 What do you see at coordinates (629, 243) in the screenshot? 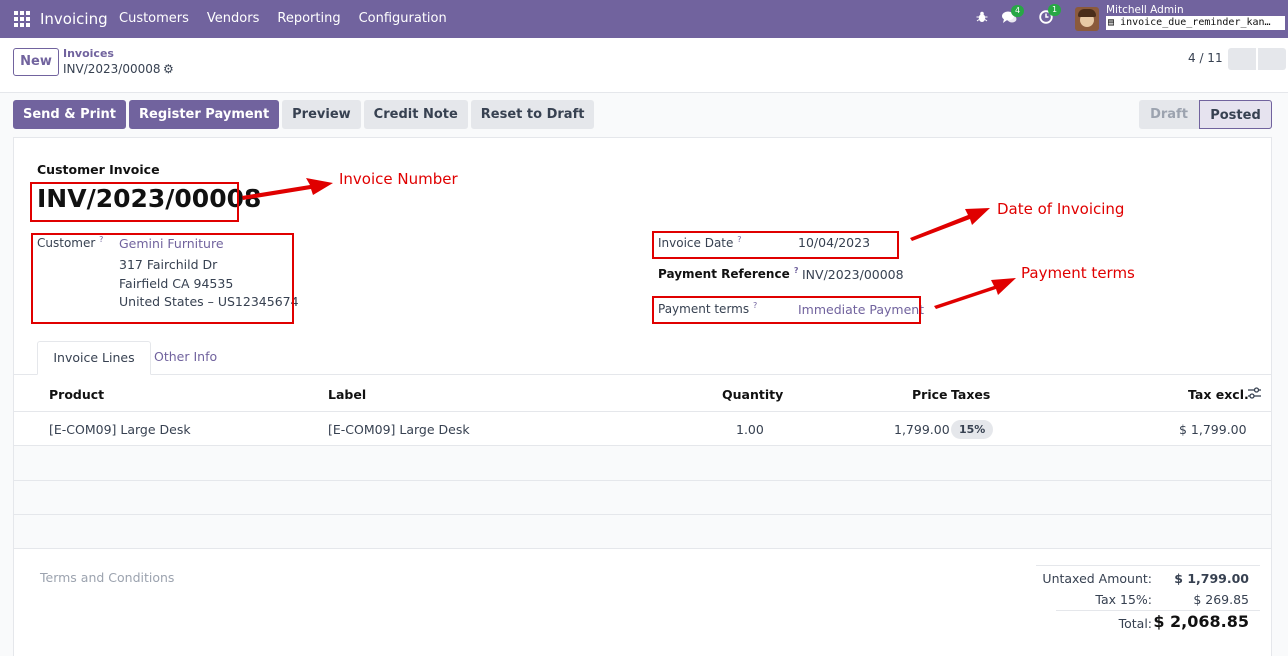
I see `annotation-arrows` at bounding box center [629, 243].